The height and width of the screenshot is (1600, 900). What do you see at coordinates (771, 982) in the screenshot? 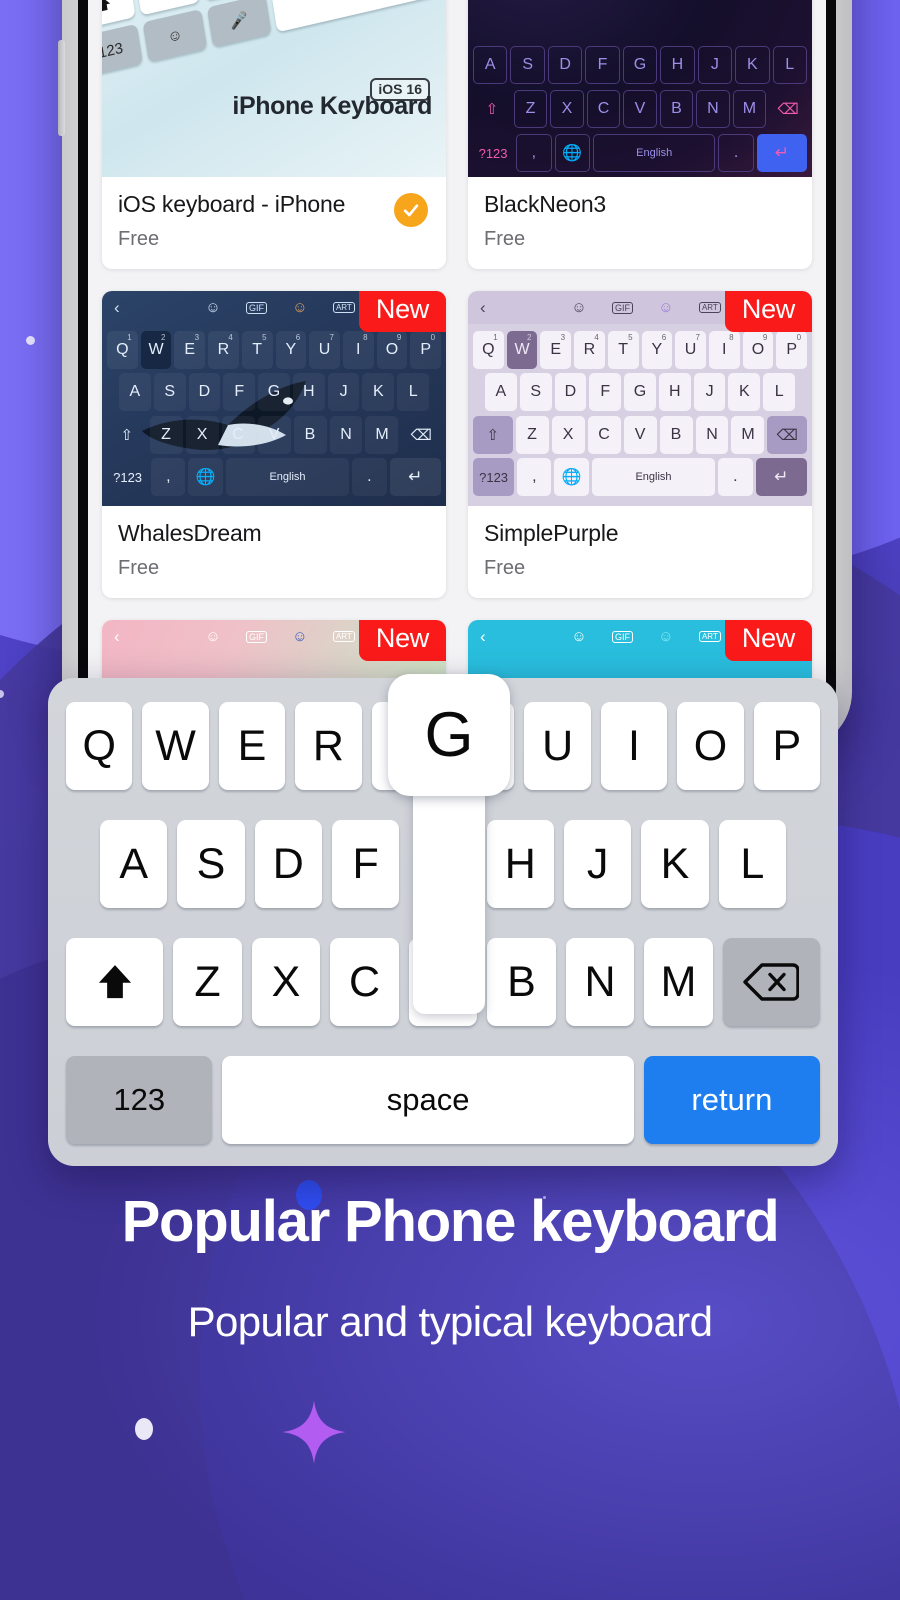
I see `backspace-key` at bounding box center [771, 982].